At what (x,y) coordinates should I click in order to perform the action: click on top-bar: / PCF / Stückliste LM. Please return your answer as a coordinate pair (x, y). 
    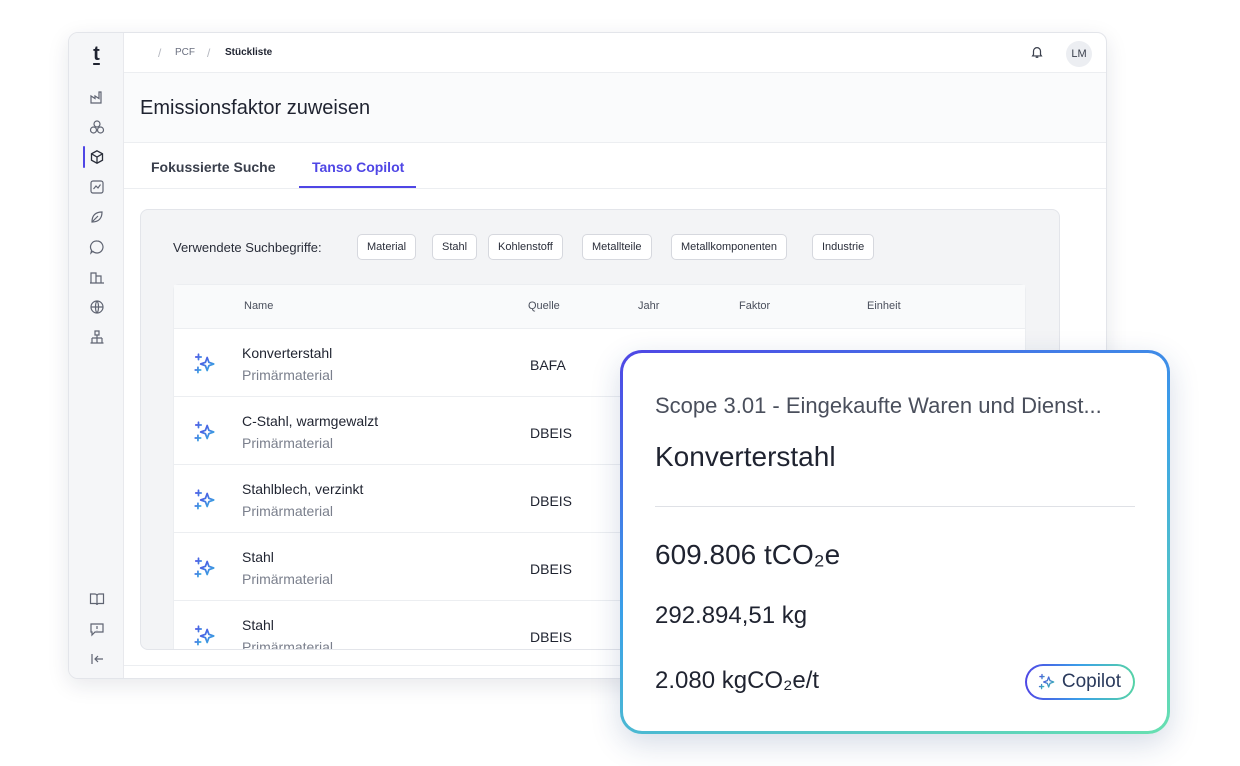
    Looking at the image, I should click on (615, 53).